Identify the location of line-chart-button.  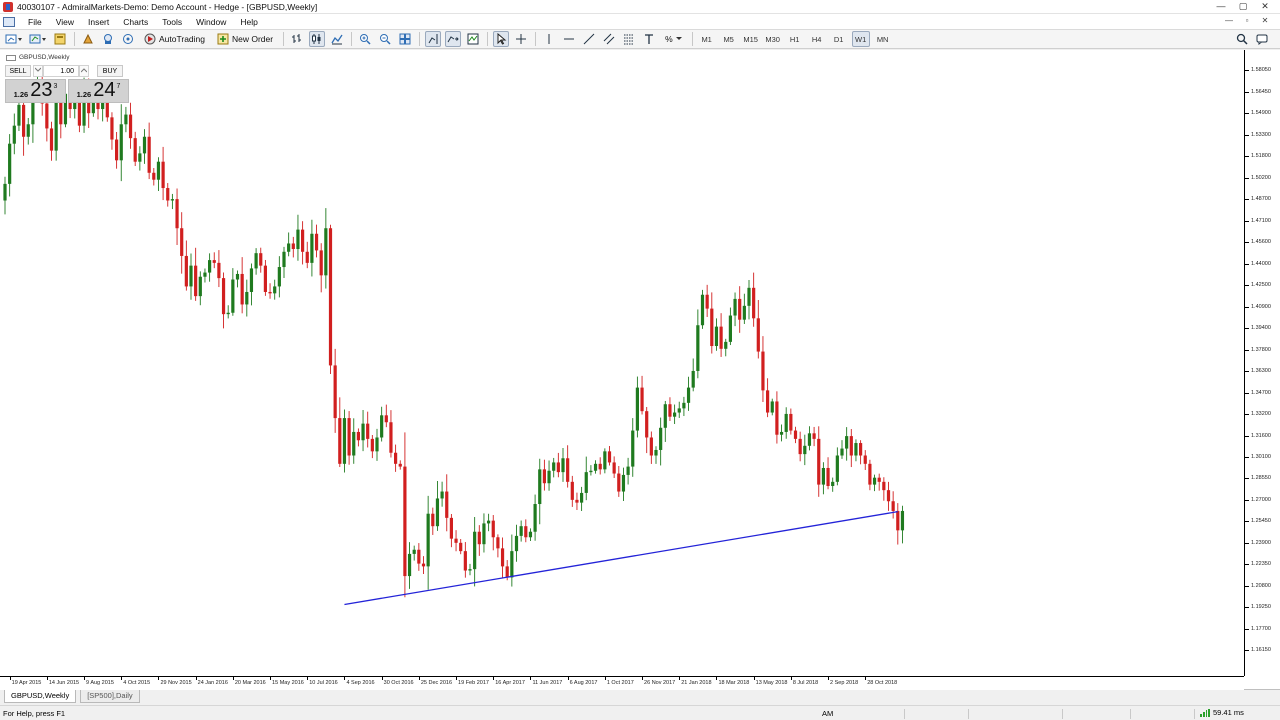
(337, 39).